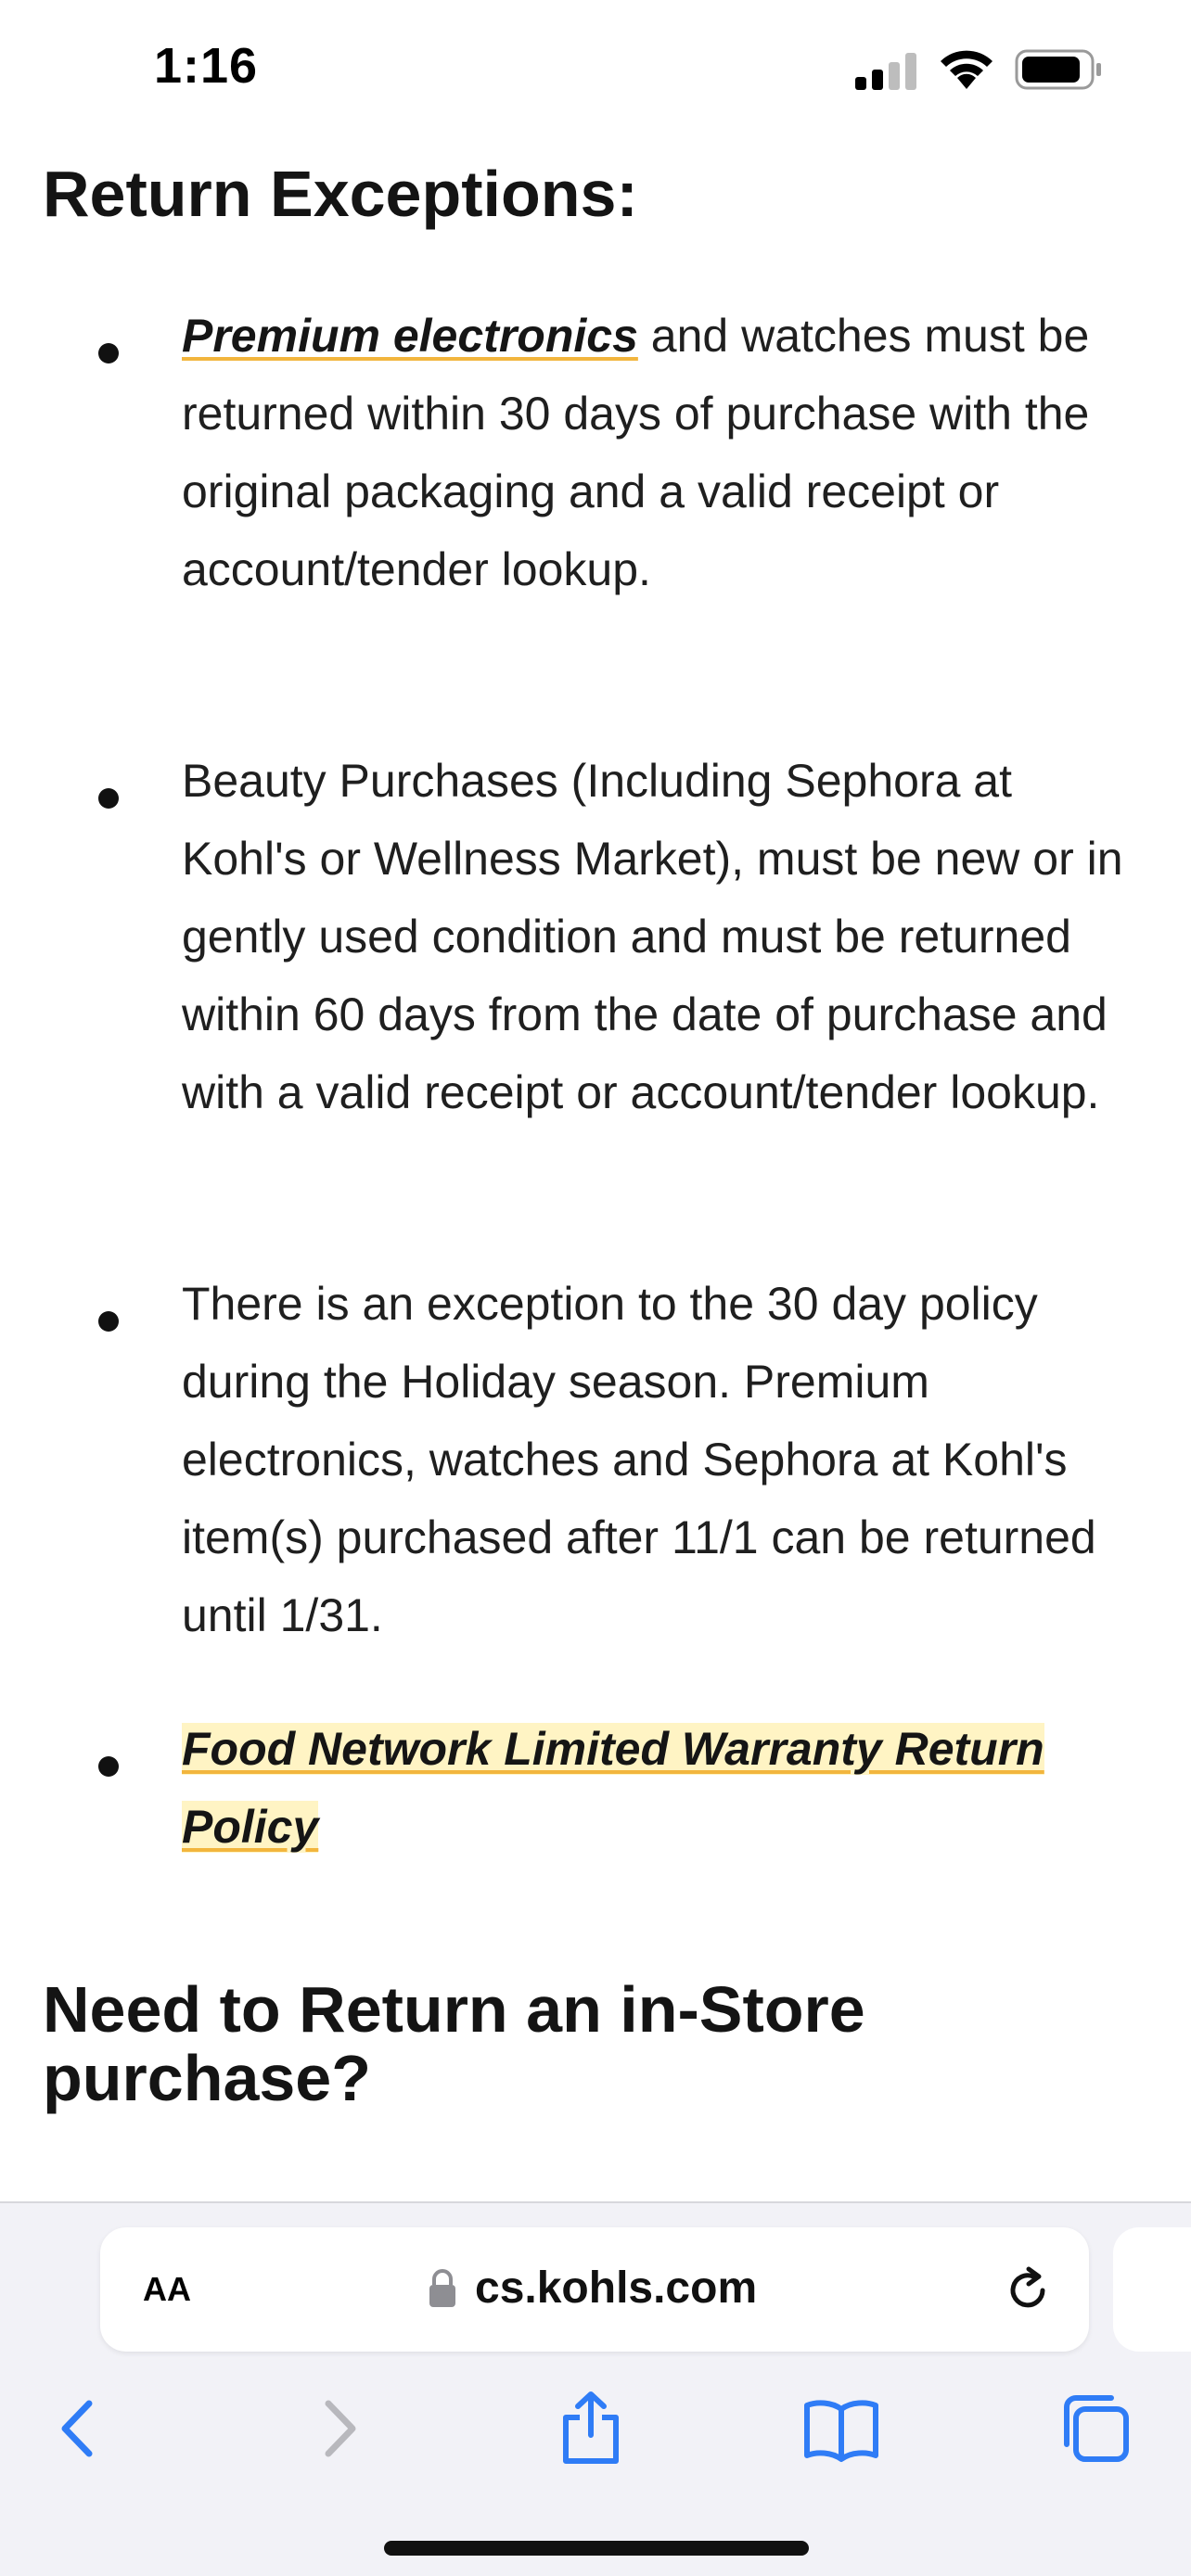  Describe the element at coordinates (595, 69) in the screenshot. I see `status-bar: 1:16` at that location.